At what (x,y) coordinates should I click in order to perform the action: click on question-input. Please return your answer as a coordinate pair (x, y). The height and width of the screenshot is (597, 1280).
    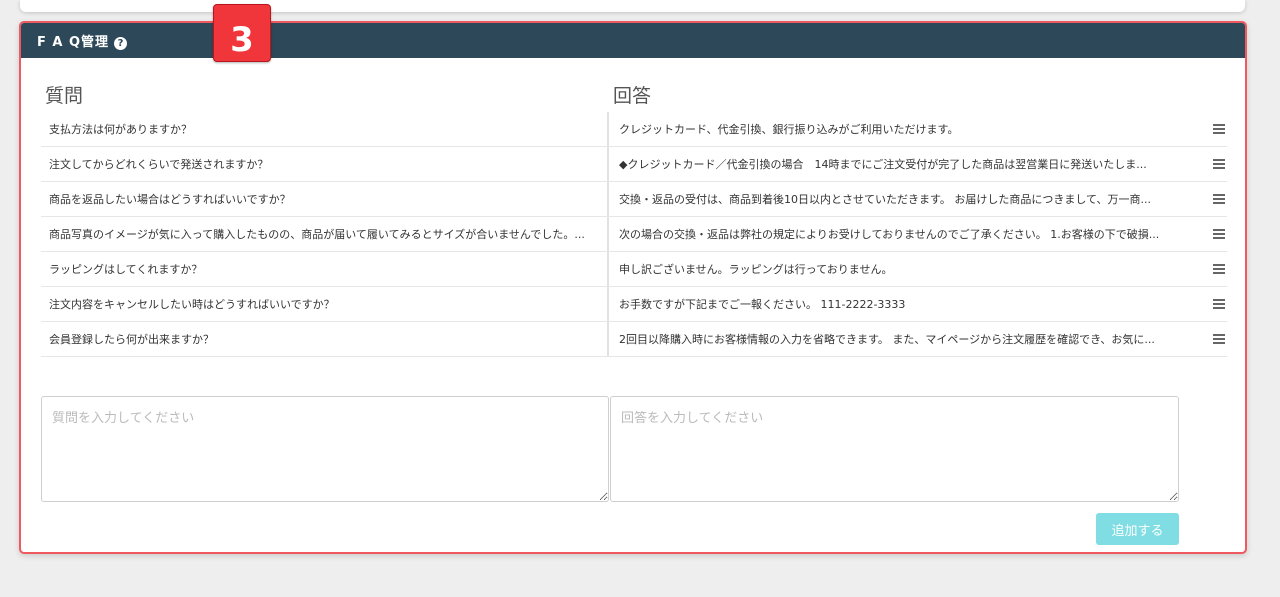
    Looking at the image, I should click on (325, 449).